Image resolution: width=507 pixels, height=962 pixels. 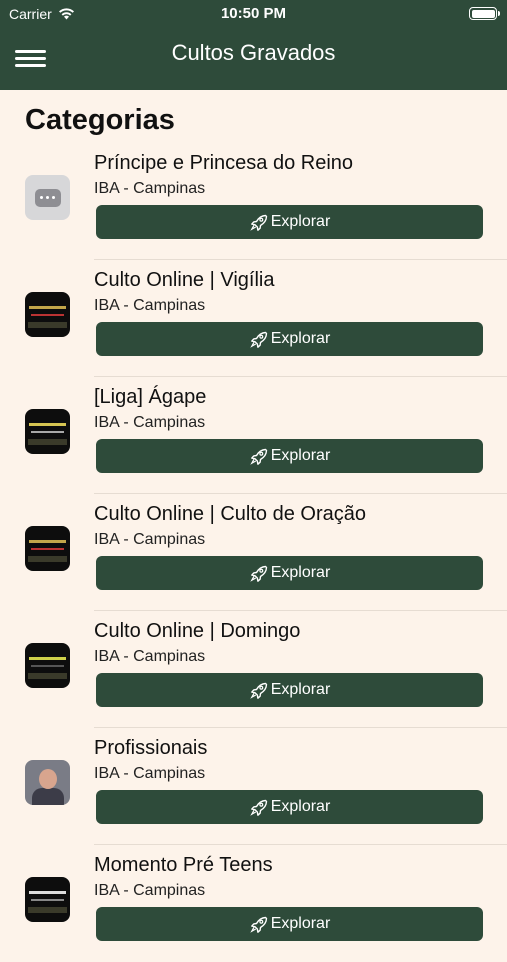 I want to click on battery-icon, so click(x=484, y=13).